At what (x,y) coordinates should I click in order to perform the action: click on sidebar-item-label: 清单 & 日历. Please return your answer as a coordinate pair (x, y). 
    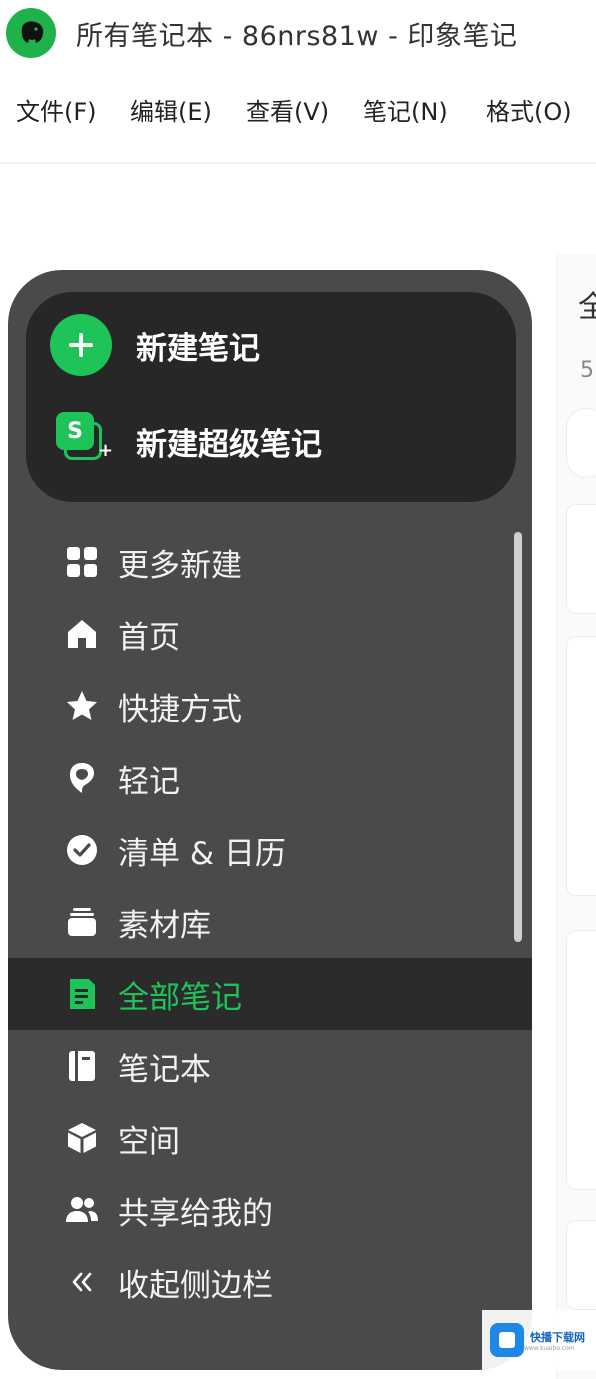
    Looking at the image, I should click on (202, 853).